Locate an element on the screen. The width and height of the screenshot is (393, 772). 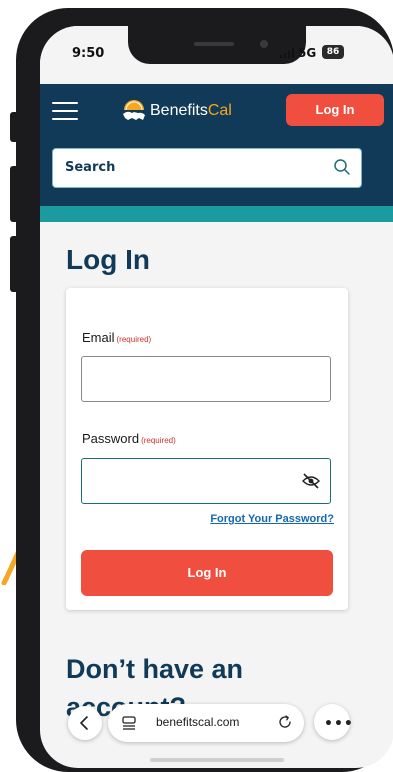
front-camera is located at coordinates (264, 44).